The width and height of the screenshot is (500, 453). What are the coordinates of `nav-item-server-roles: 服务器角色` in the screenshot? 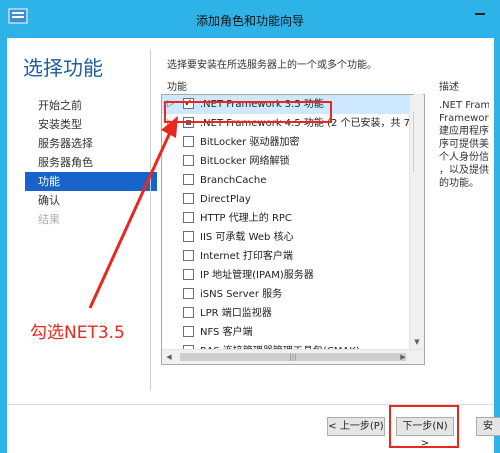 It's located at (91, 162).